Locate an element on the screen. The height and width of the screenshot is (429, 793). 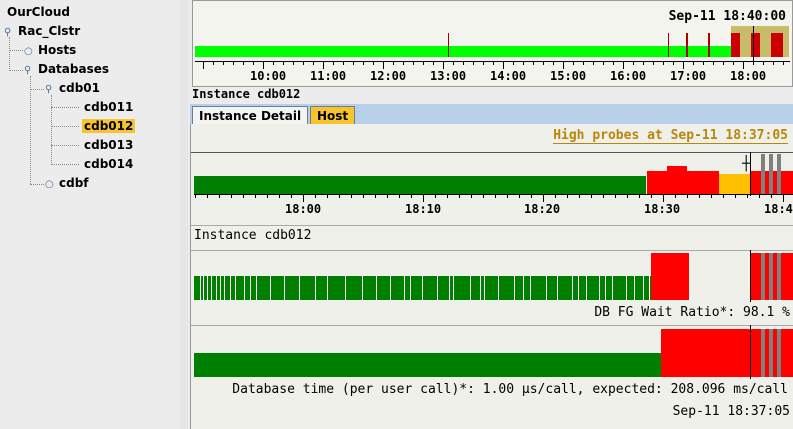
wait-ratio-gray-bar is located at coordinates (779, 276).